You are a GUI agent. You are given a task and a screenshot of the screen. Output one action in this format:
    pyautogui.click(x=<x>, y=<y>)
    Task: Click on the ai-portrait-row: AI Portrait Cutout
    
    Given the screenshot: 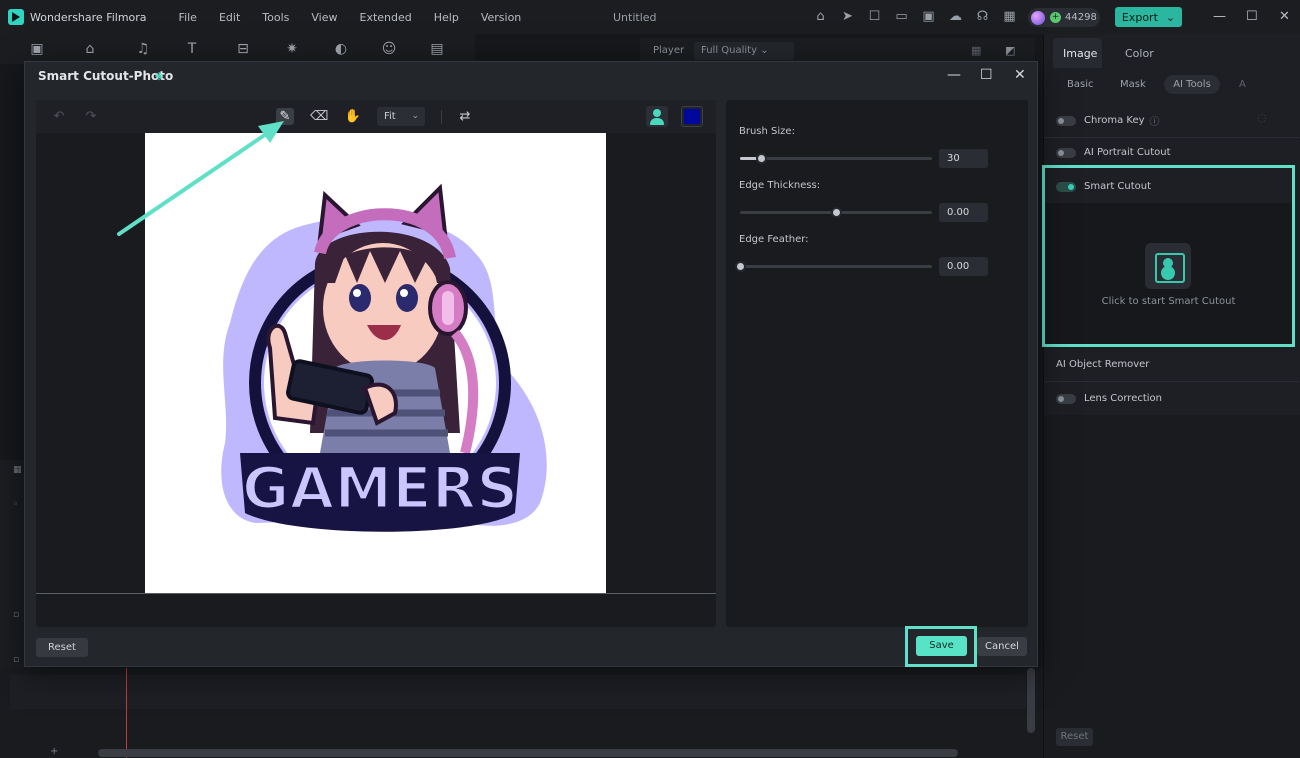 What is the action you would take?
    pyautogui.click(x=1113, y=152)
    